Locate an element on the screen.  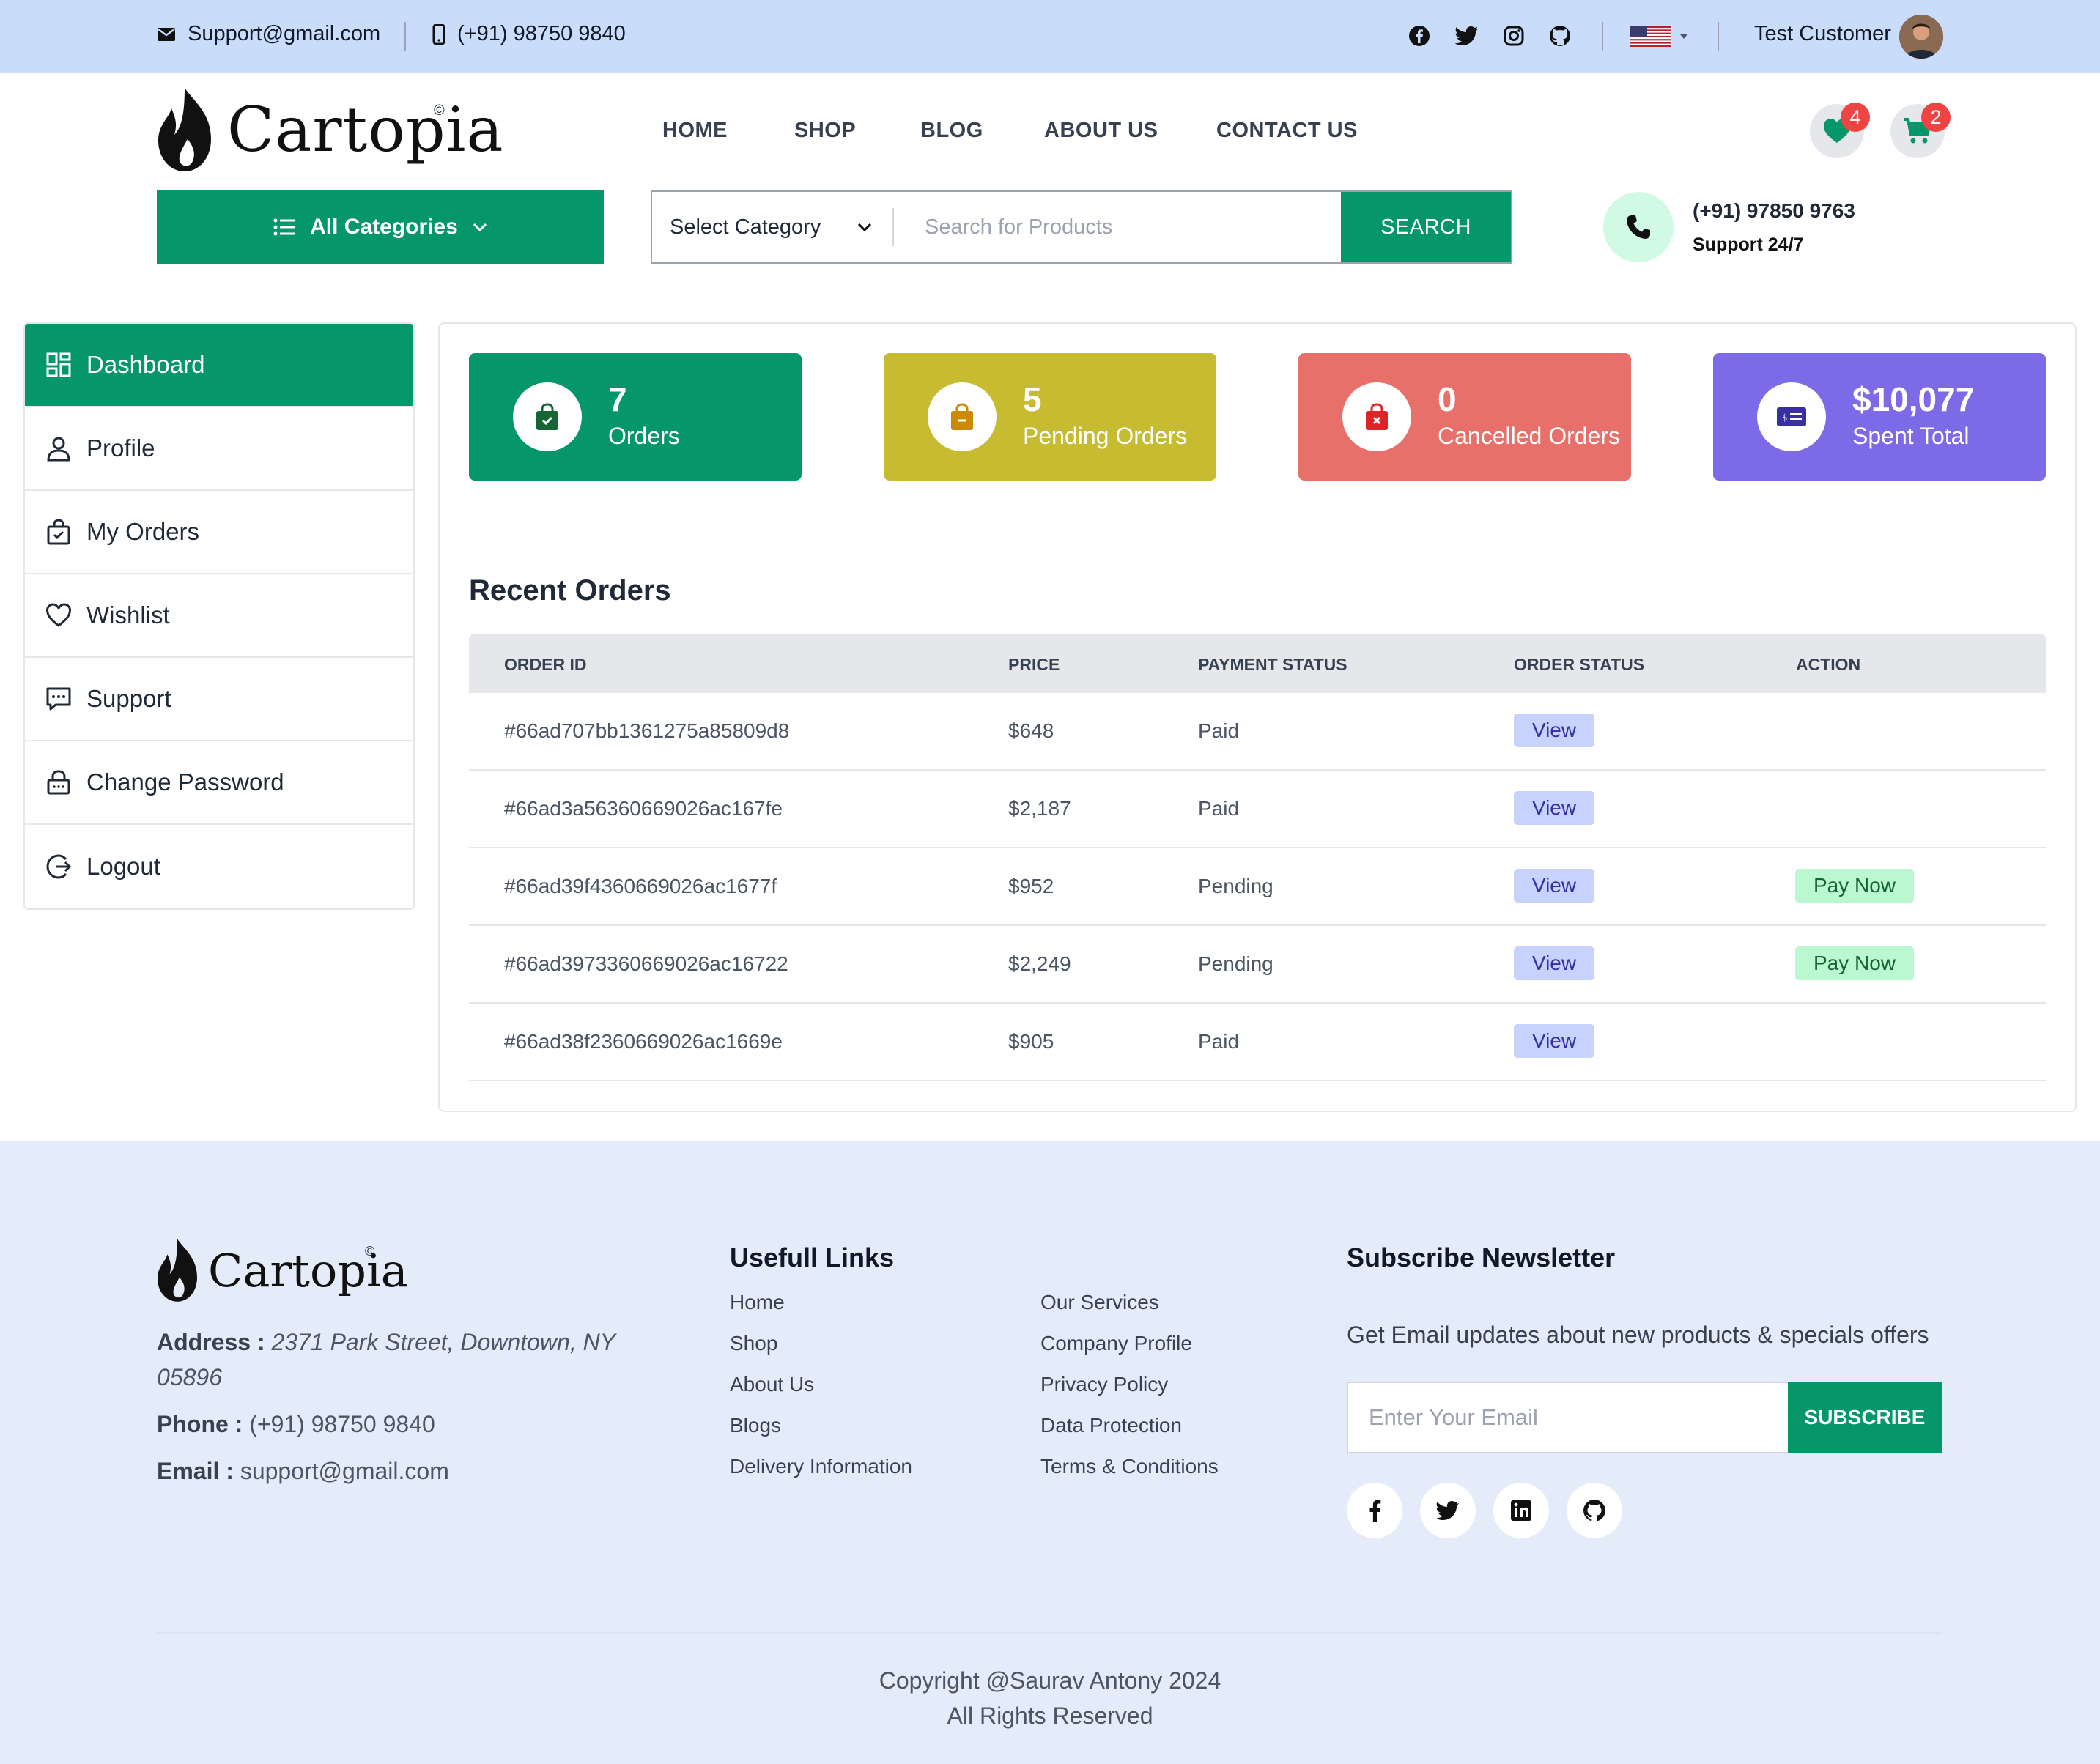
linkedin-icon is located at coordinates (1521, 1510).